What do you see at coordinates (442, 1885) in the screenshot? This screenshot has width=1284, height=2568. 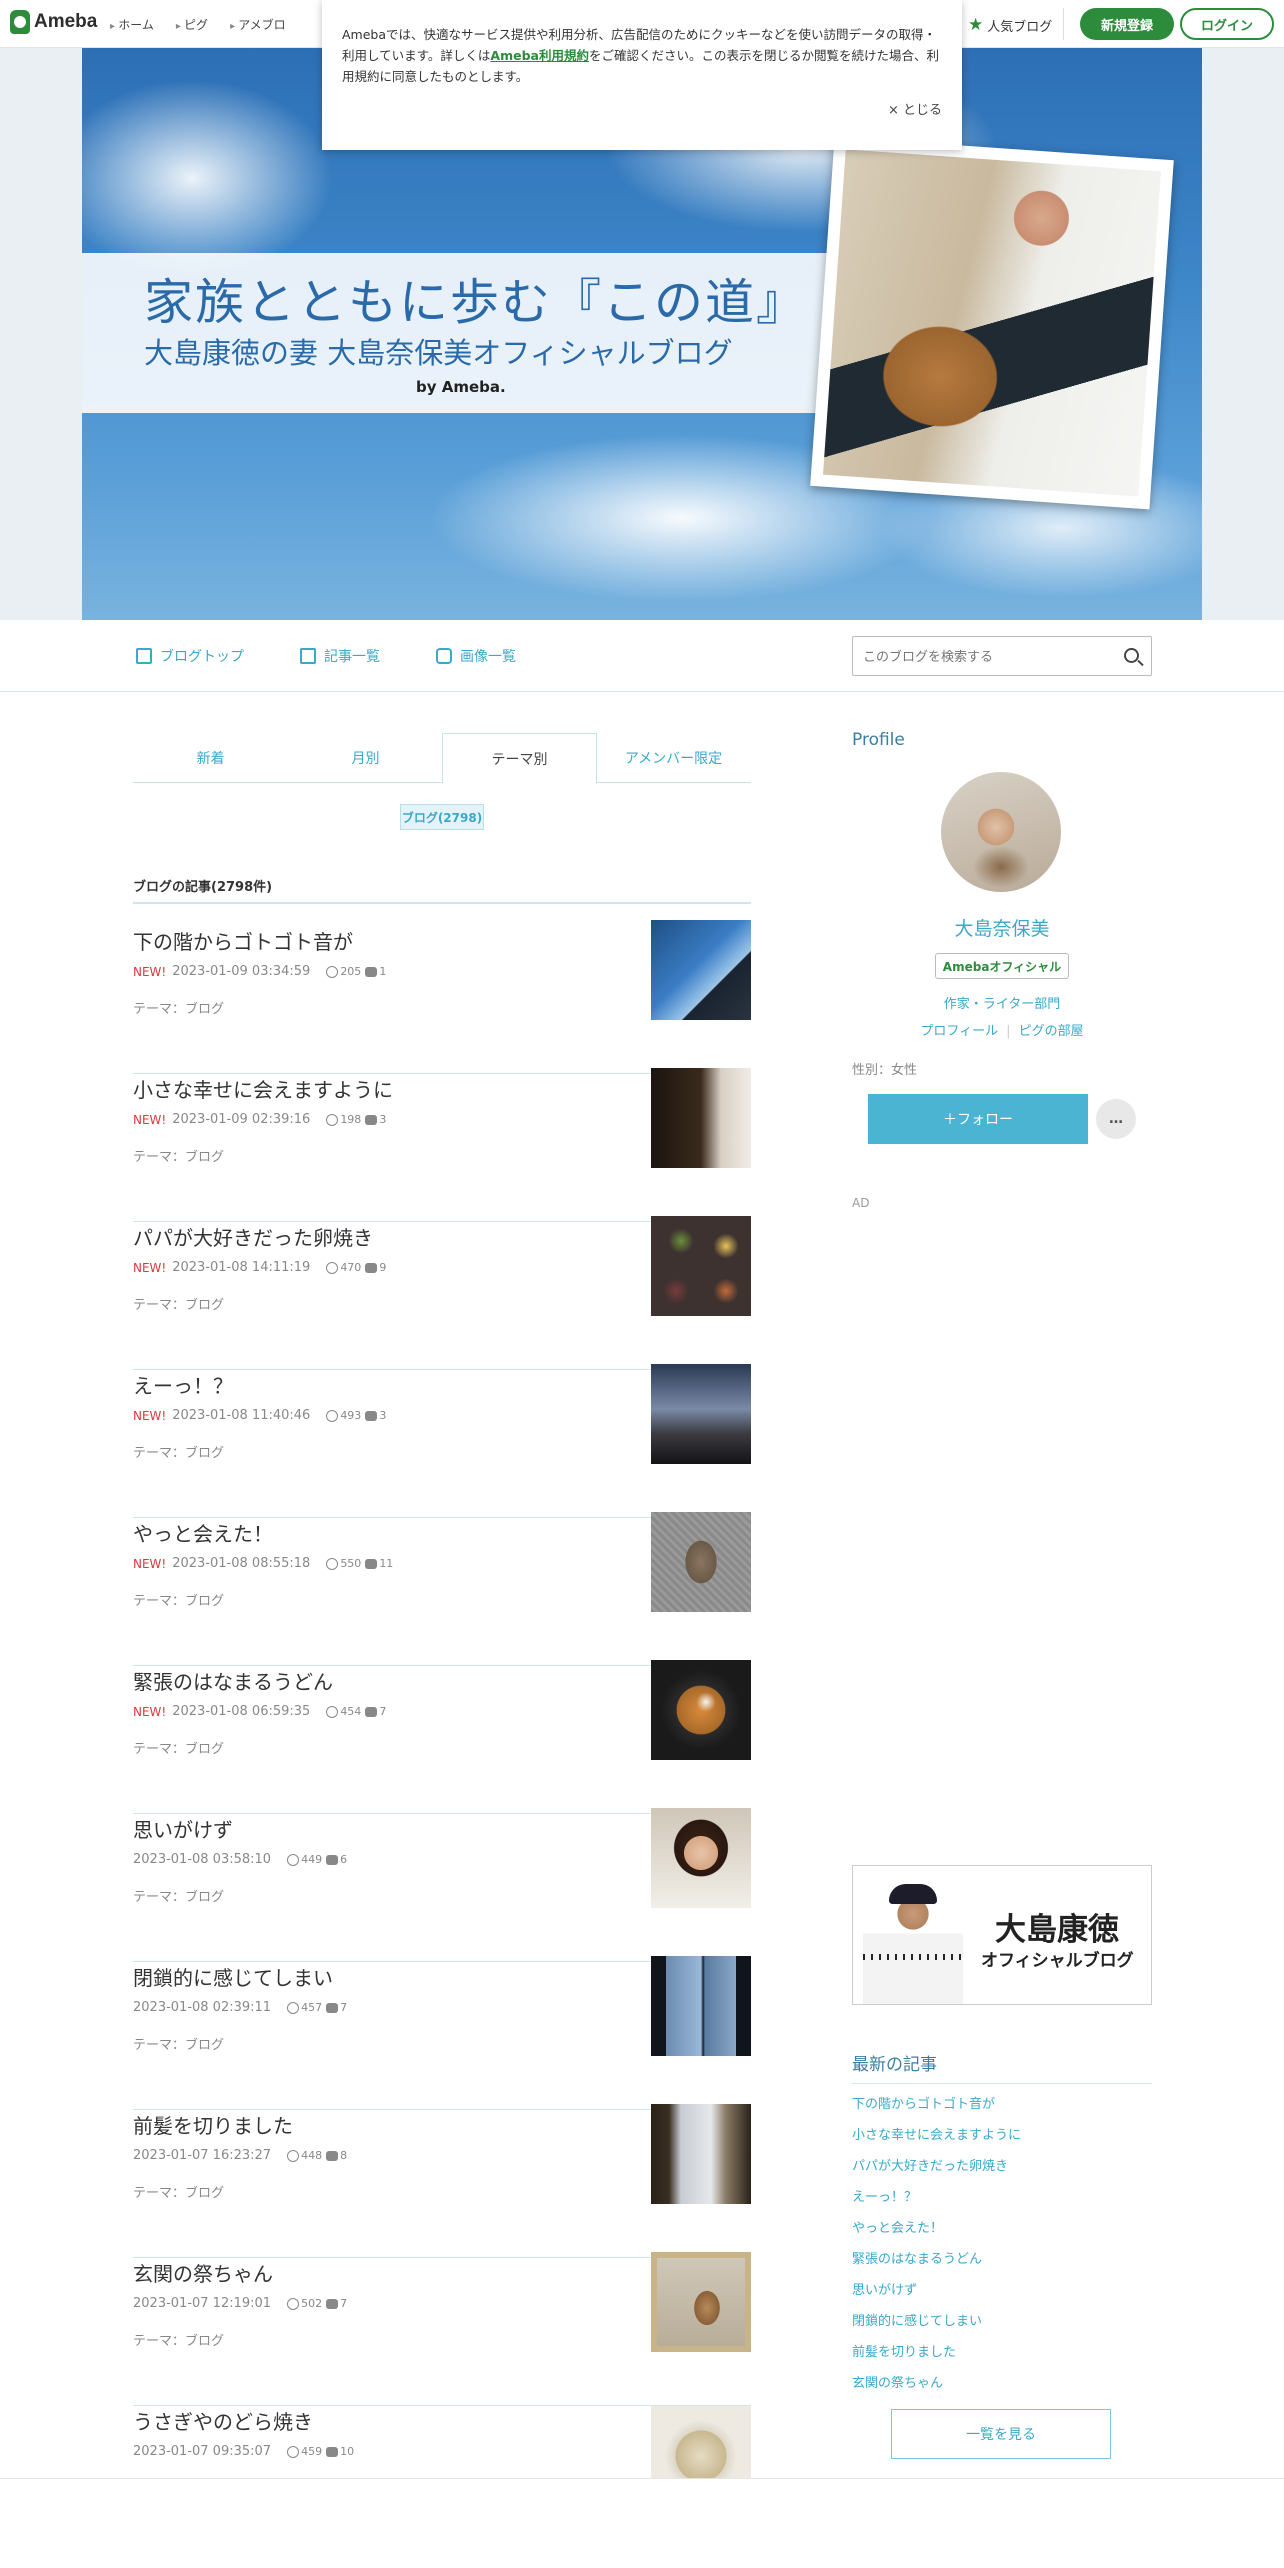 I see `entry-item: 思いがけず 2023-01-08 03:58:10 449 6 テーマ：ブログ` at bounding box center [442, 1885].